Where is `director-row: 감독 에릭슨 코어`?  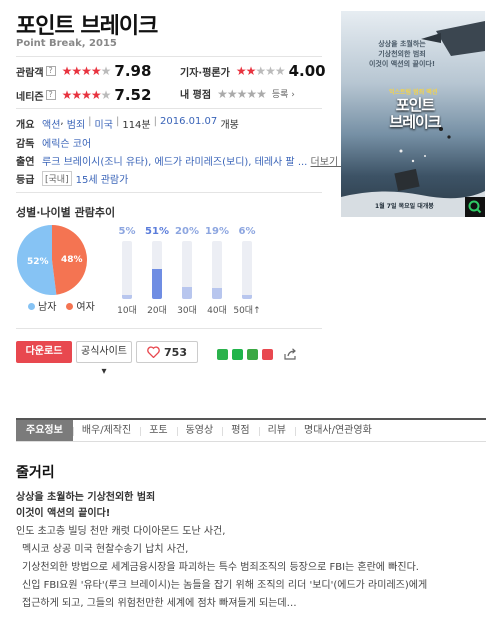 director-row: 감독 에릭슨 코어 is located at coordinates (53, 142).